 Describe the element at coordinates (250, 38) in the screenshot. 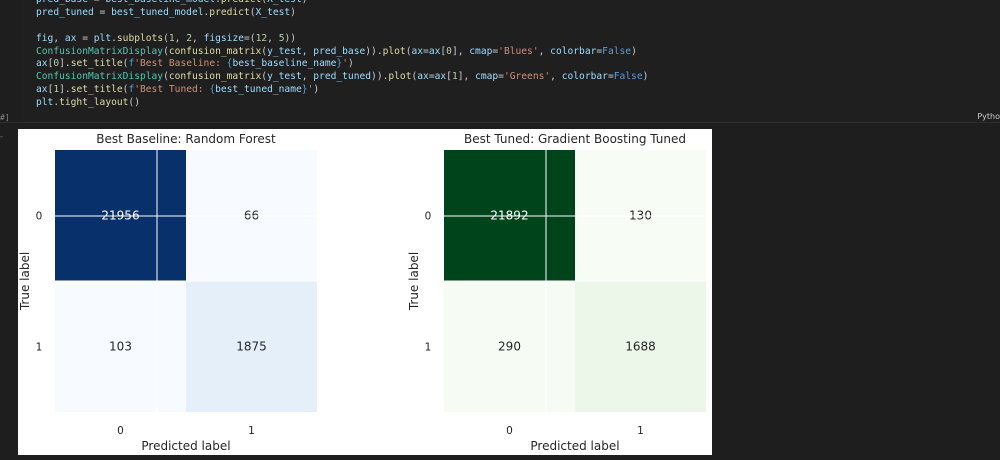

I see `code-token: =(` at that location.